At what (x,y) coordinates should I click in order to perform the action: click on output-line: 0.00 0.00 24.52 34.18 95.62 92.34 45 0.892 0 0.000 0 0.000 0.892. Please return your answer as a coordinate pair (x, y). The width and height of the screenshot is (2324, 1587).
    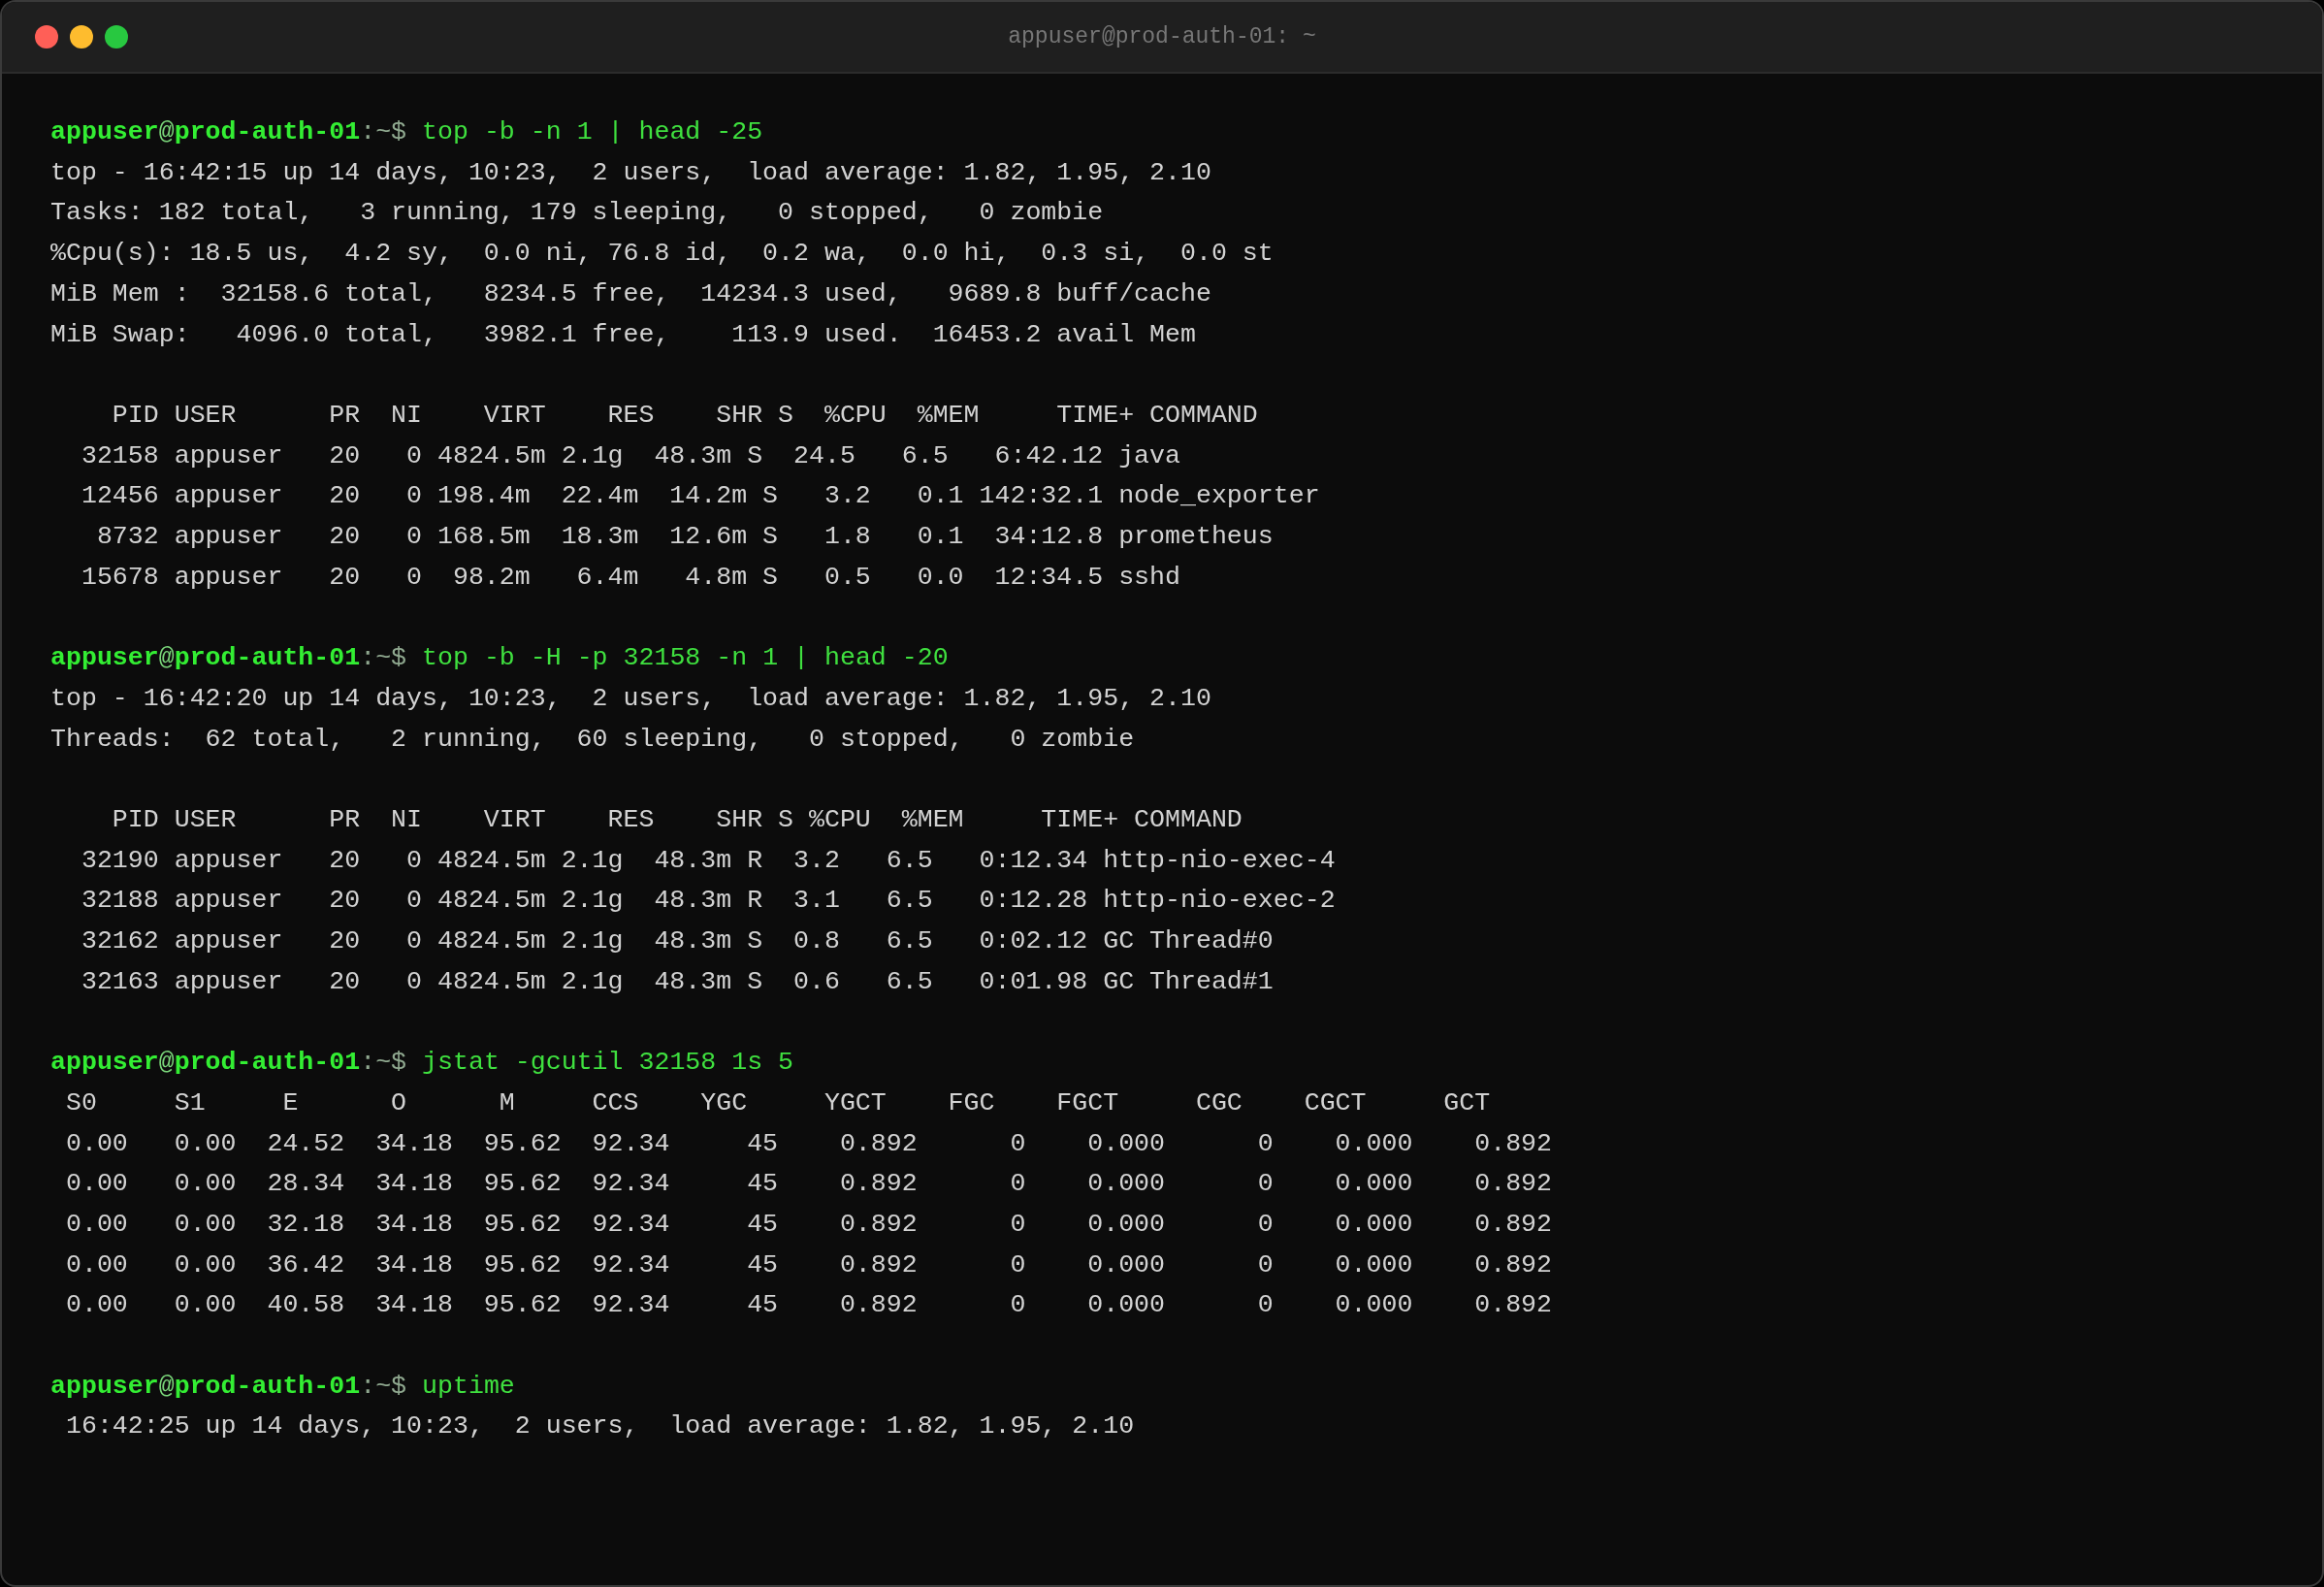
    Looking at the image, I should click on (808, 1143).